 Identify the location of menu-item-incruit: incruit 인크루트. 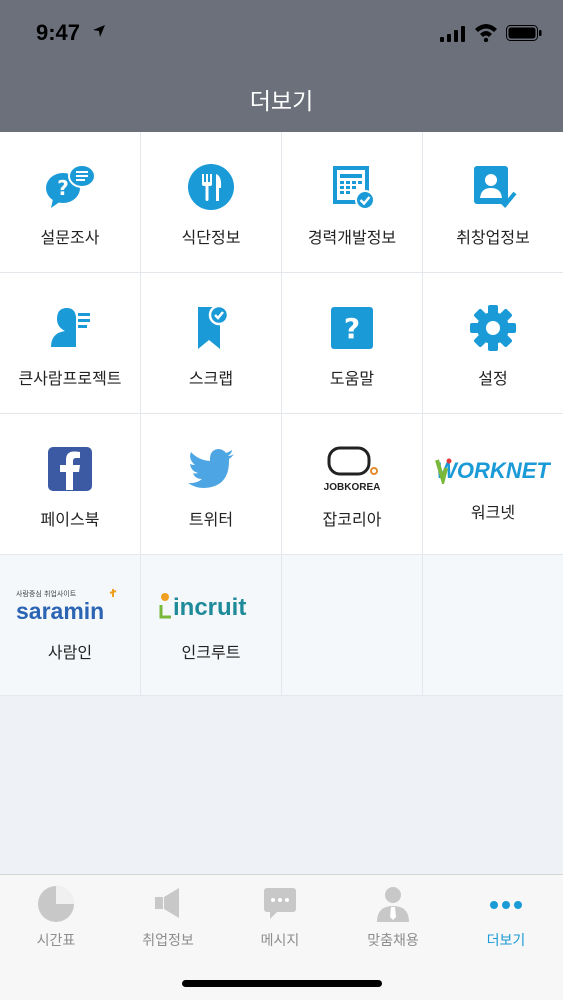
(211, 625).